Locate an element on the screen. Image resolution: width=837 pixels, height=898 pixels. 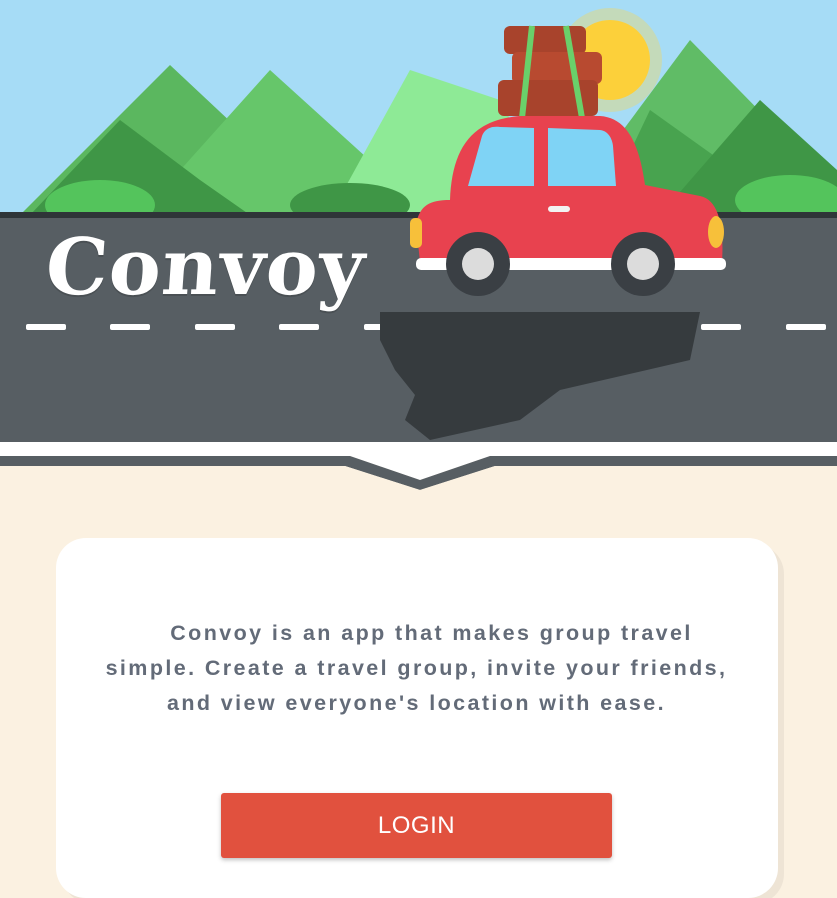
login-button: LOGIN is located at coordinates (416, 825).